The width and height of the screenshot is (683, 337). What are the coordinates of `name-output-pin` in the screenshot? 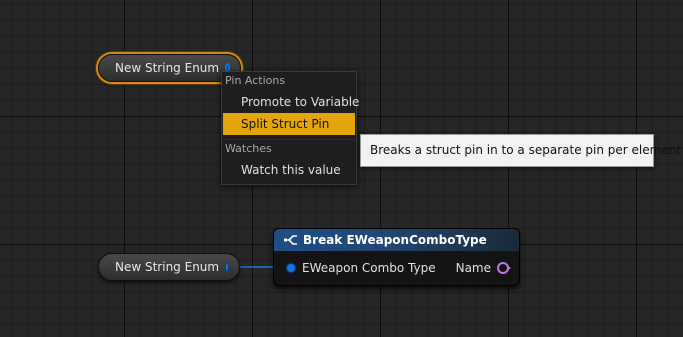 It's located at (504, 268).